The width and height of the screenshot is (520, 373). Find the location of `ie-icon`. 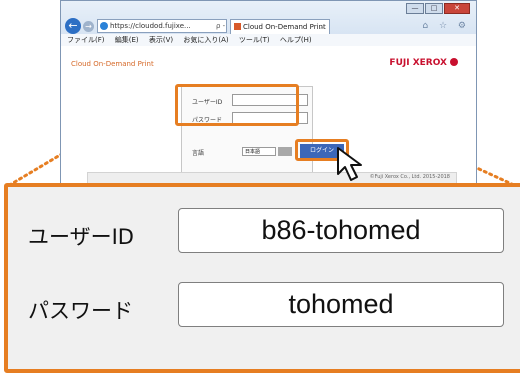

ie-icon is located at coordinates (104, 26).